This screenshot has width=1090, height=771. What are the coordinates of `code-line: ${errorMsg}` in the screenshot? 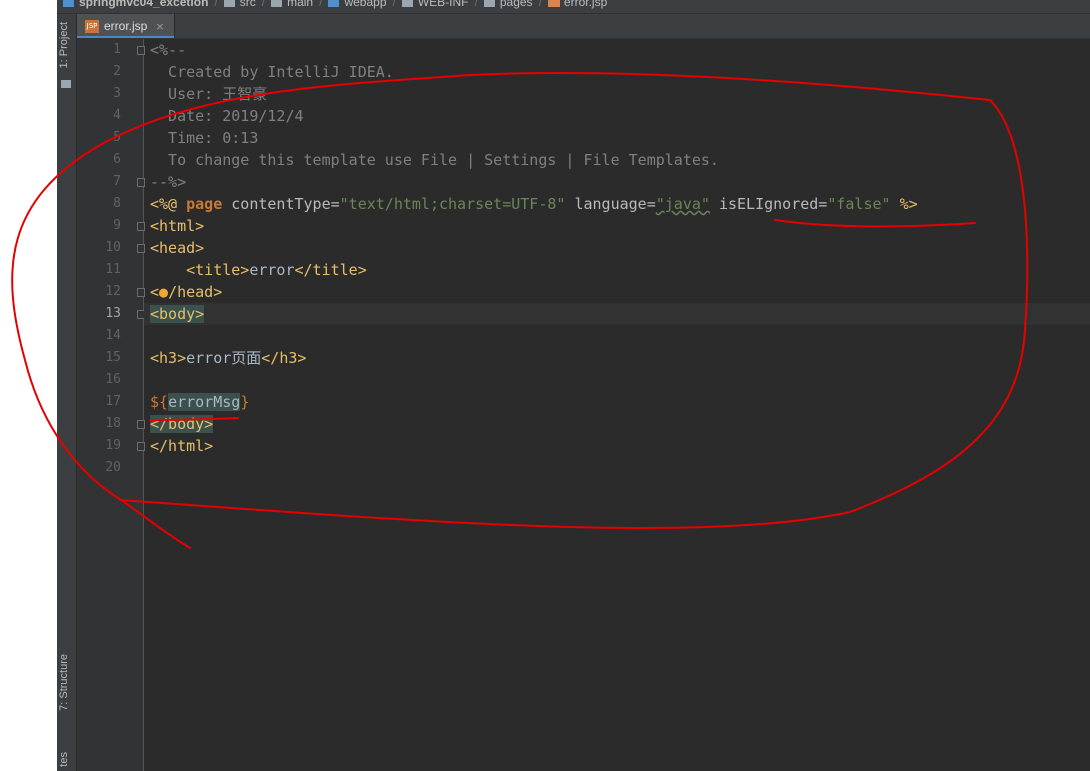 It's located at (200, 402).